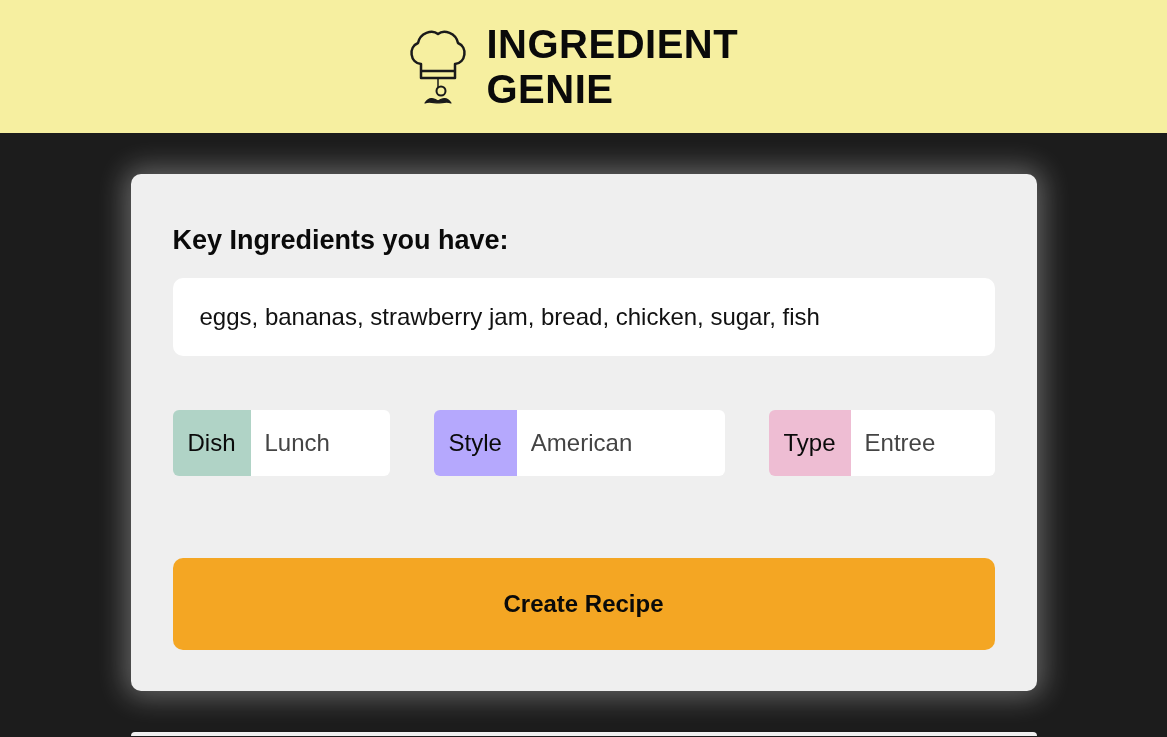 The image size is (1167, 737). What do you see at coordinates (613, 66) in the screenshot?
I see `app-title: INGREDIENT GENIE` at bounding box center [613, 66].